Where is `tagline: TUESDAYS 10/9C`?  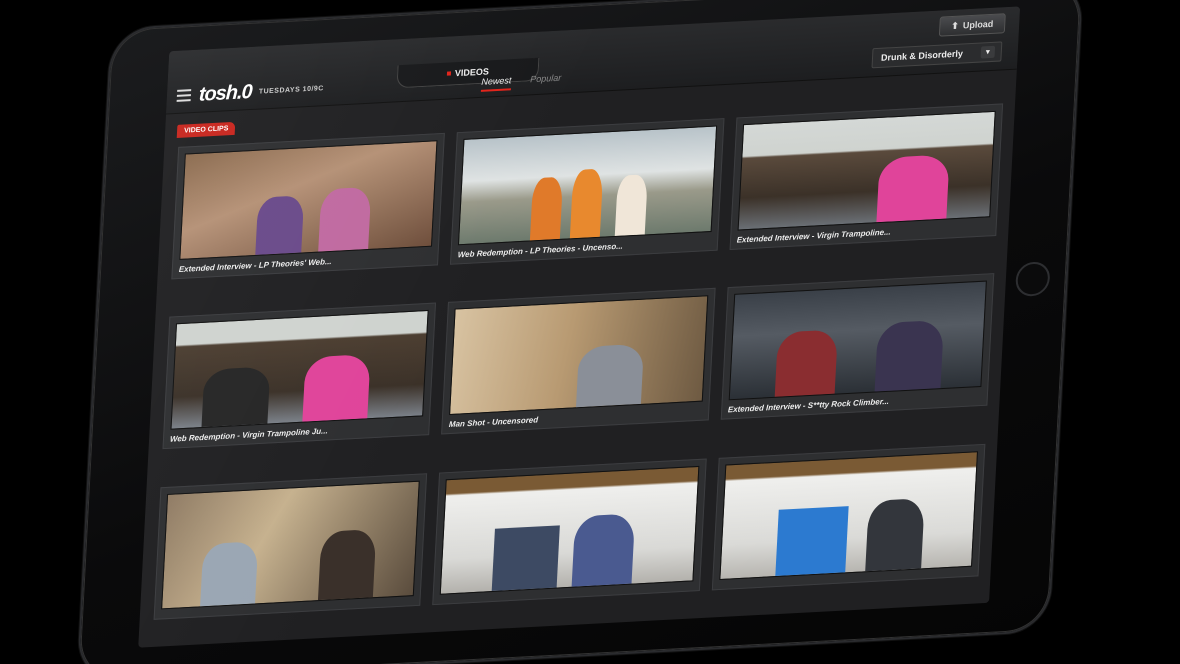 tagline: TUESDAYS 10/9C is located at coordinates (291, 90).